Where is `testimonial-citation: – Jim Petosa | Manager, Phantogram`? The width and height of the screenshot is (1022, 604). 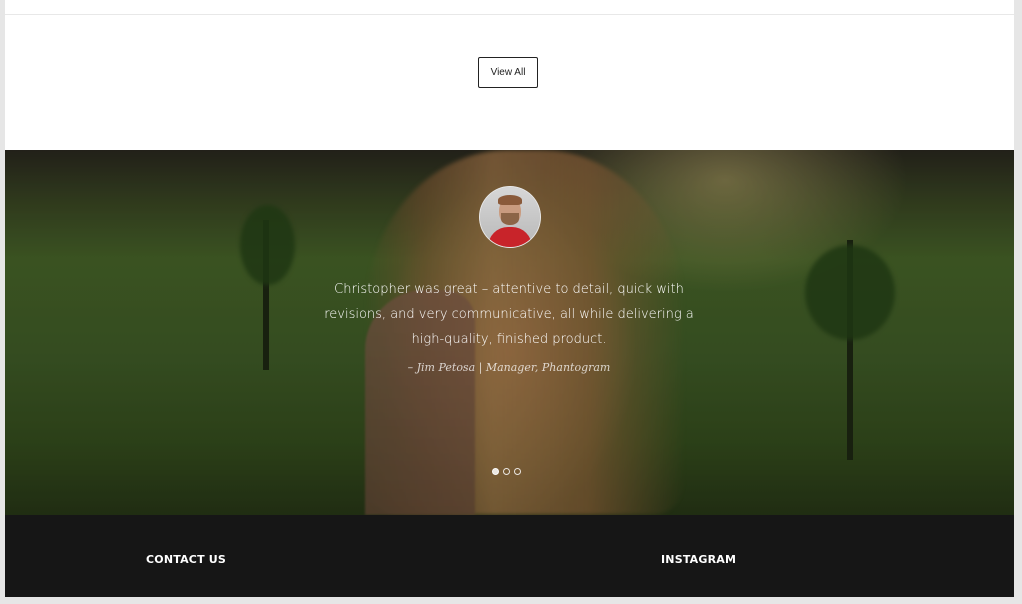 testimonial-citation: – Jim Petosa | Manager, Phantogram is located at coordinates (509, 367).